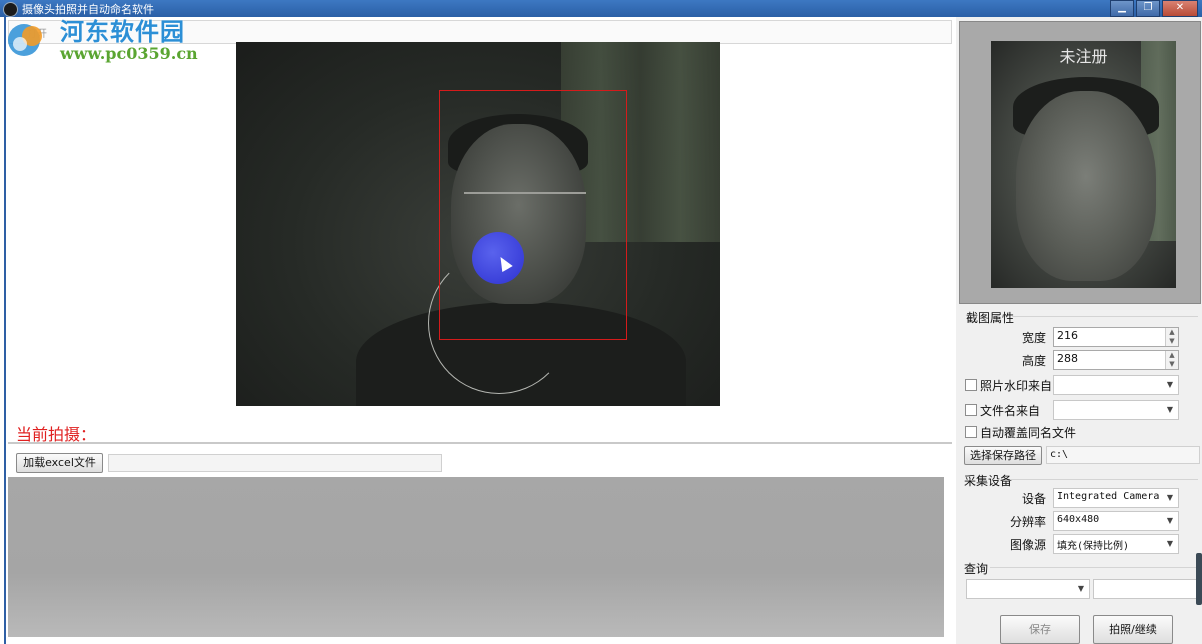 This screenshot has width=1202, height=644. What do you see at coordinates (1171, 360) in the screenshot?
I see `height-spin-arrows-icon: ▲ ▼` at bounding box center [1171, 360].